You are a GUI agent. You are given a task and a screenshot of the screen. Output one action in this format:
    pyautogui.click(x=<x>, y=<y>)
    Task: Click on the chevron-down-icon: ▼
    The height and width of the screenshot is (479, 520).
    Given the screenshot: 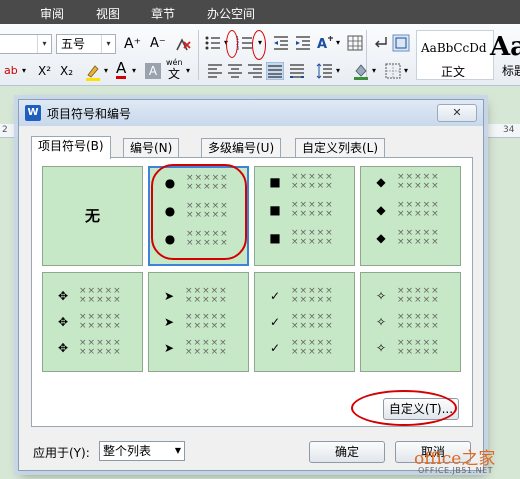 What is the action you would take?
    pyautogui.click(x=178, y=451)
    